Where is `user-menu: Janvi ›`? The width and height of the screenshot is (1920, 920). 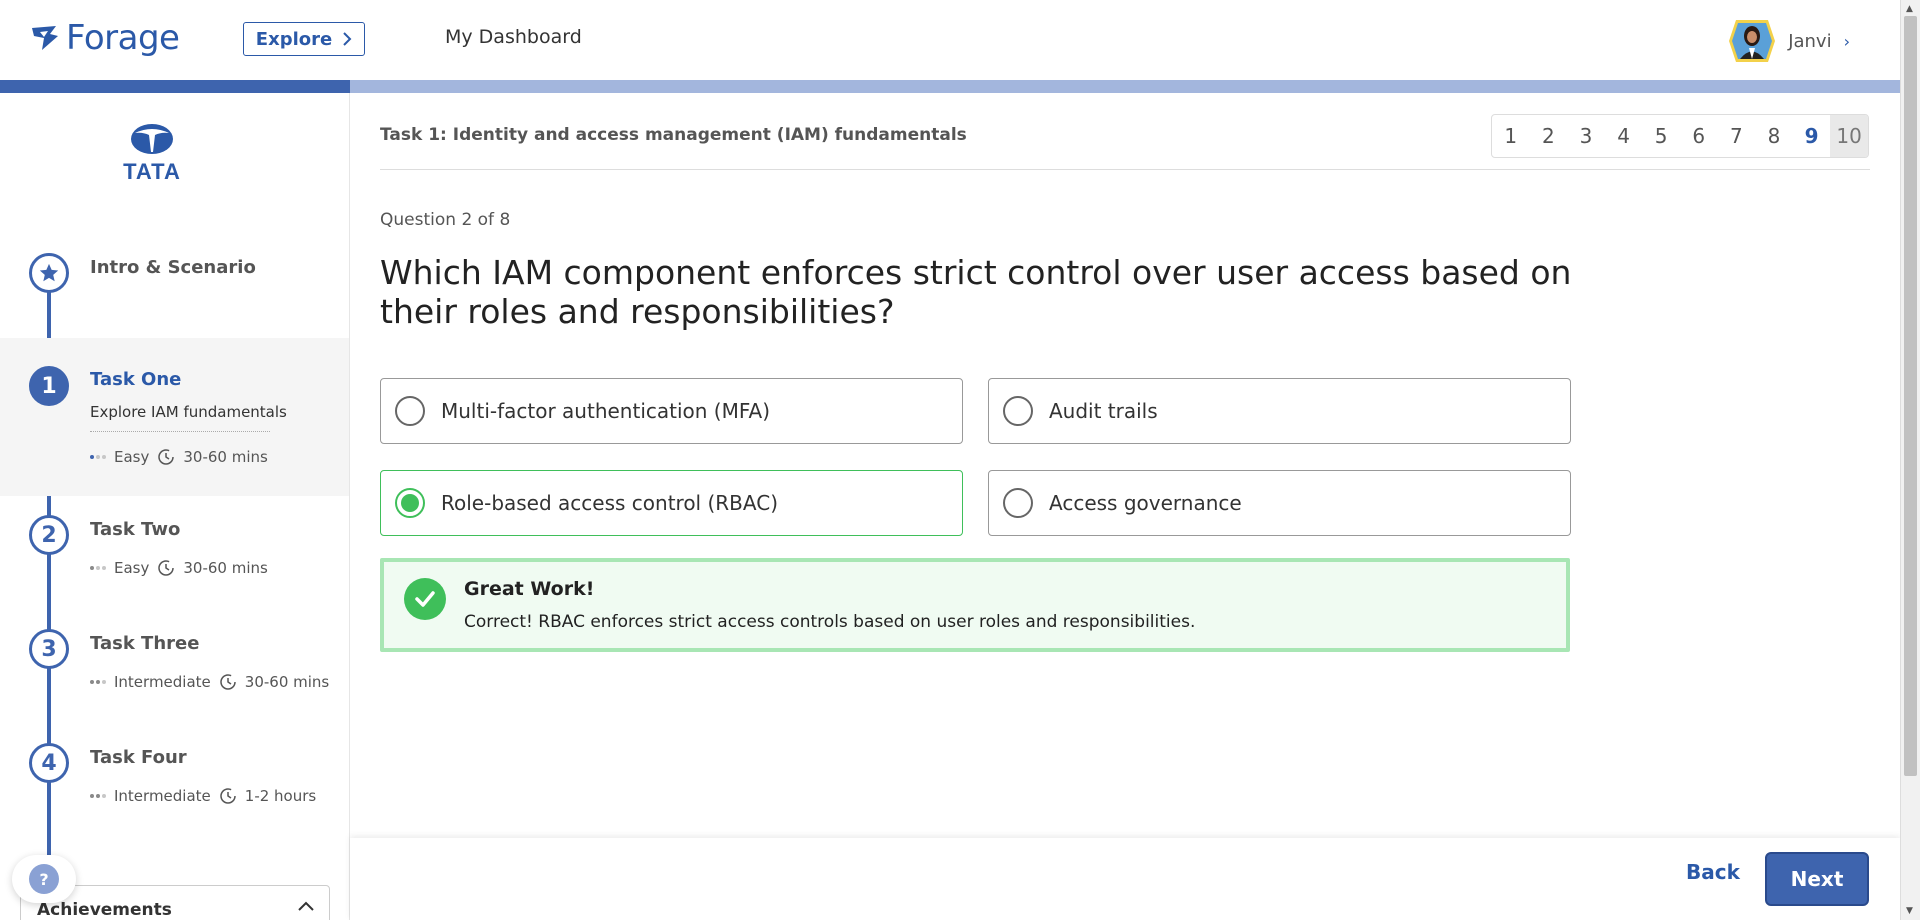
user-menu: Janvi › is located at coordinates (1789, 41).